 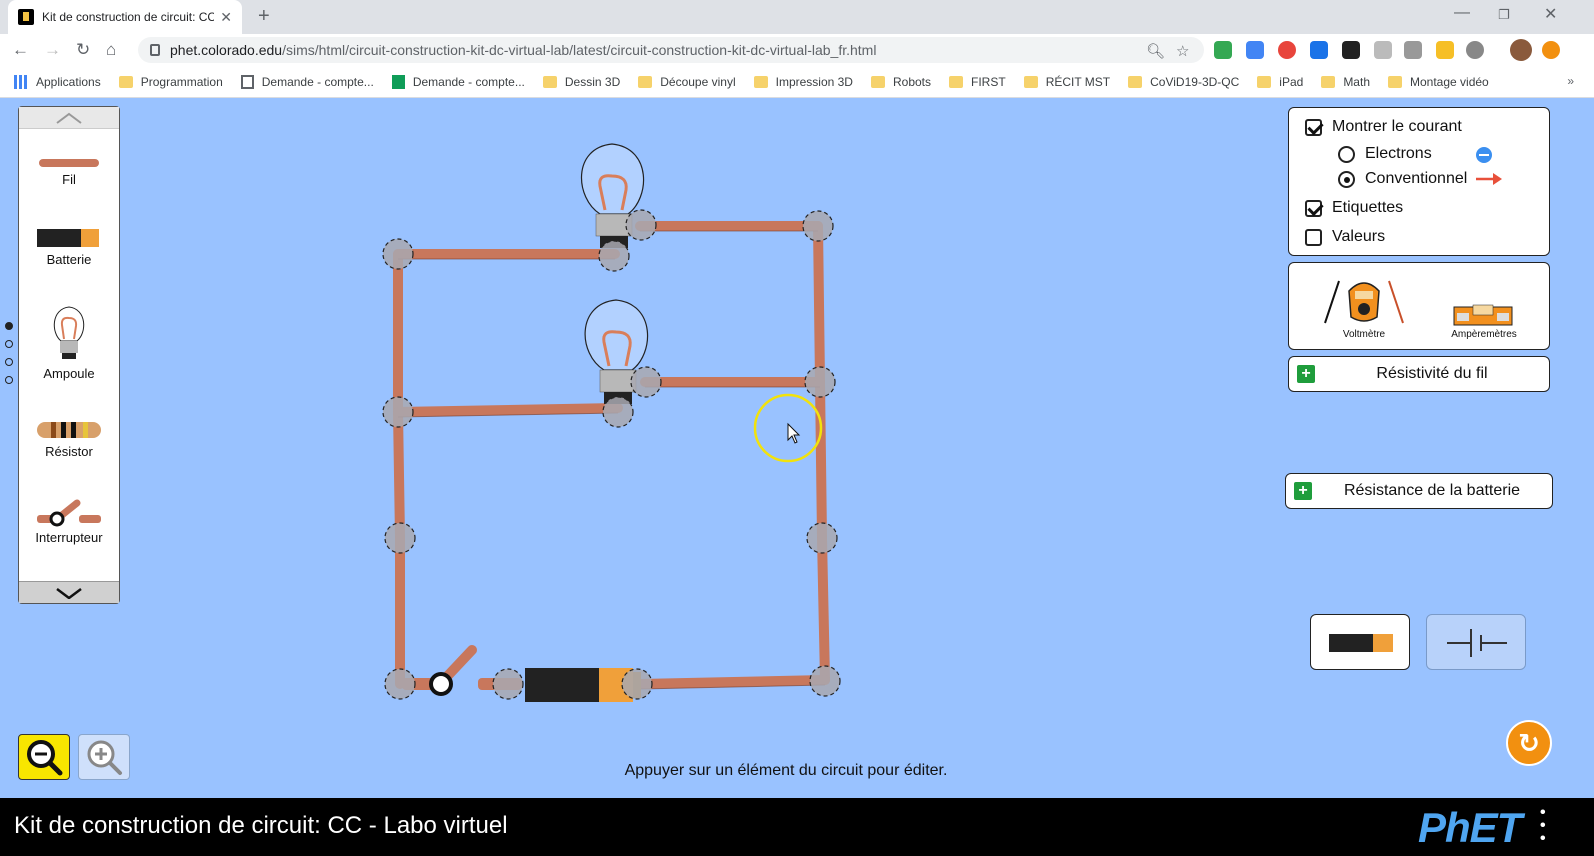 What do you see at coordinates (1413, 50) in the screenshot?
I see `extension-house-icon` at bounding box center [1413, 50].